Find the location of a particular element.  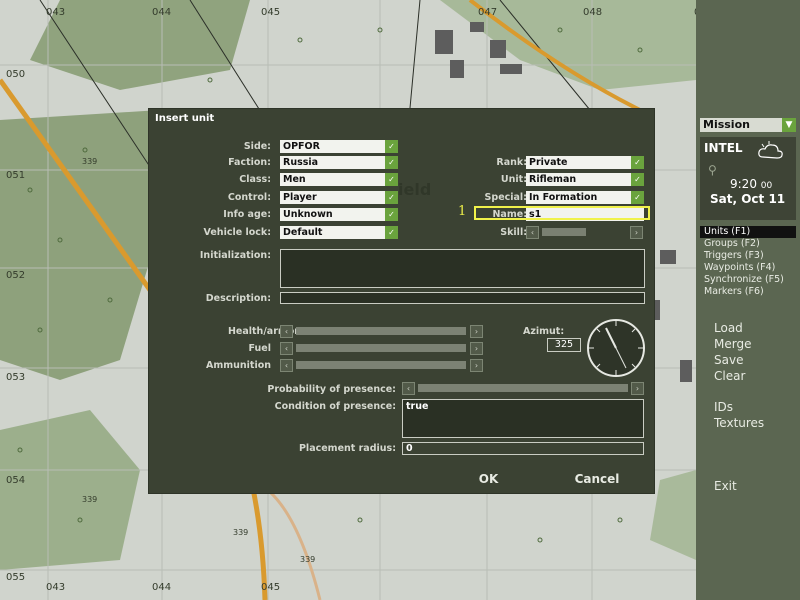

azimut-input: 325 is located at coordinates (564, 345).